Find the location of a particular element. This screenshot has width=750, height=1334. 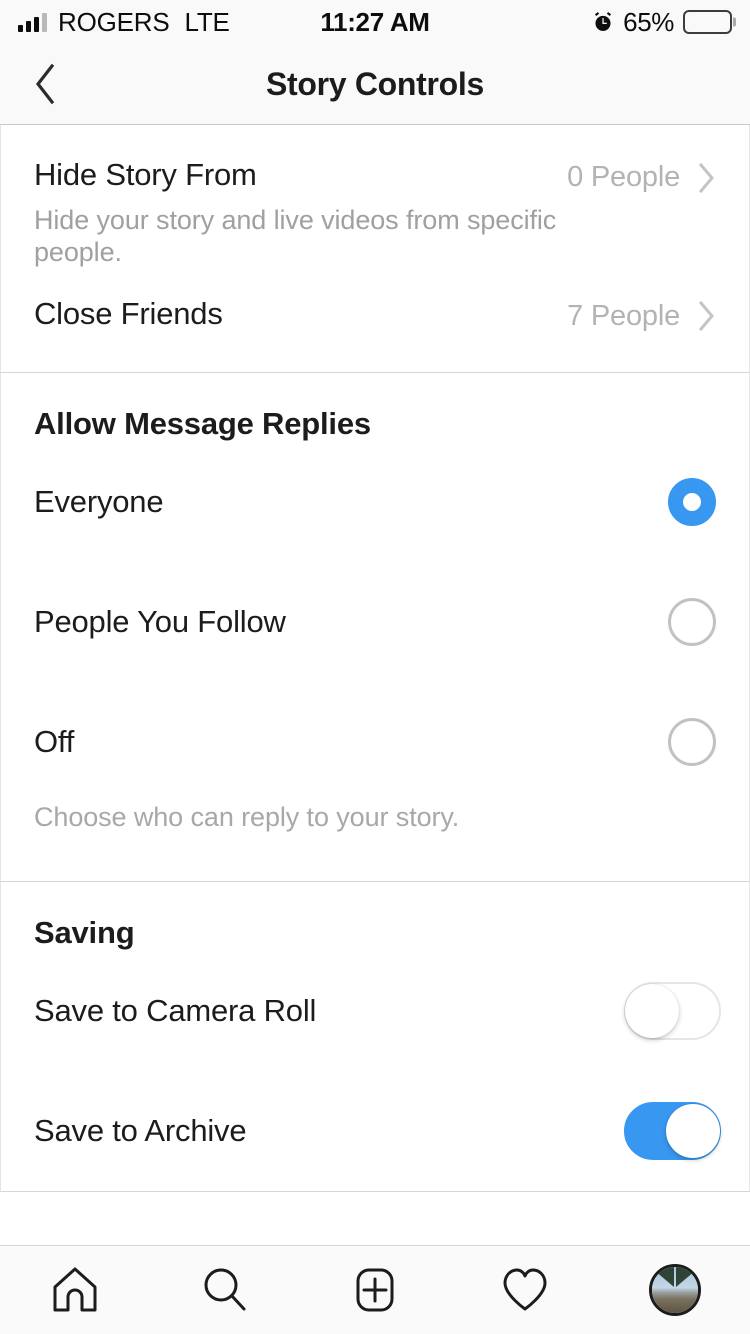

toggle-label-save-to-archive: Save to Archive is located at coordinates (140, 1130).